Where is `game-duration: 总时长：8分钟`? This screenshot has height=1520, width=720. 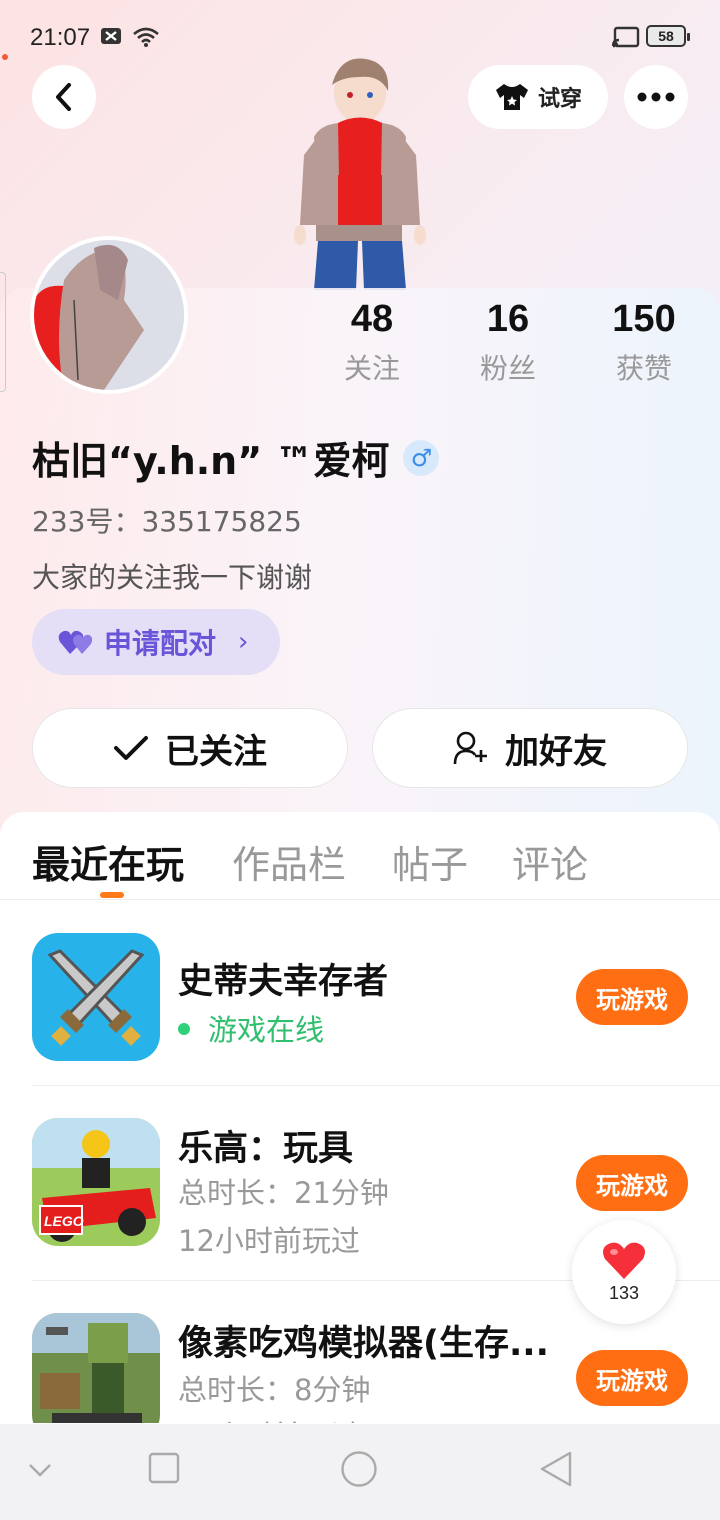 game-duration: 总时长：8分钟 is located at coordinates (274, 1390).